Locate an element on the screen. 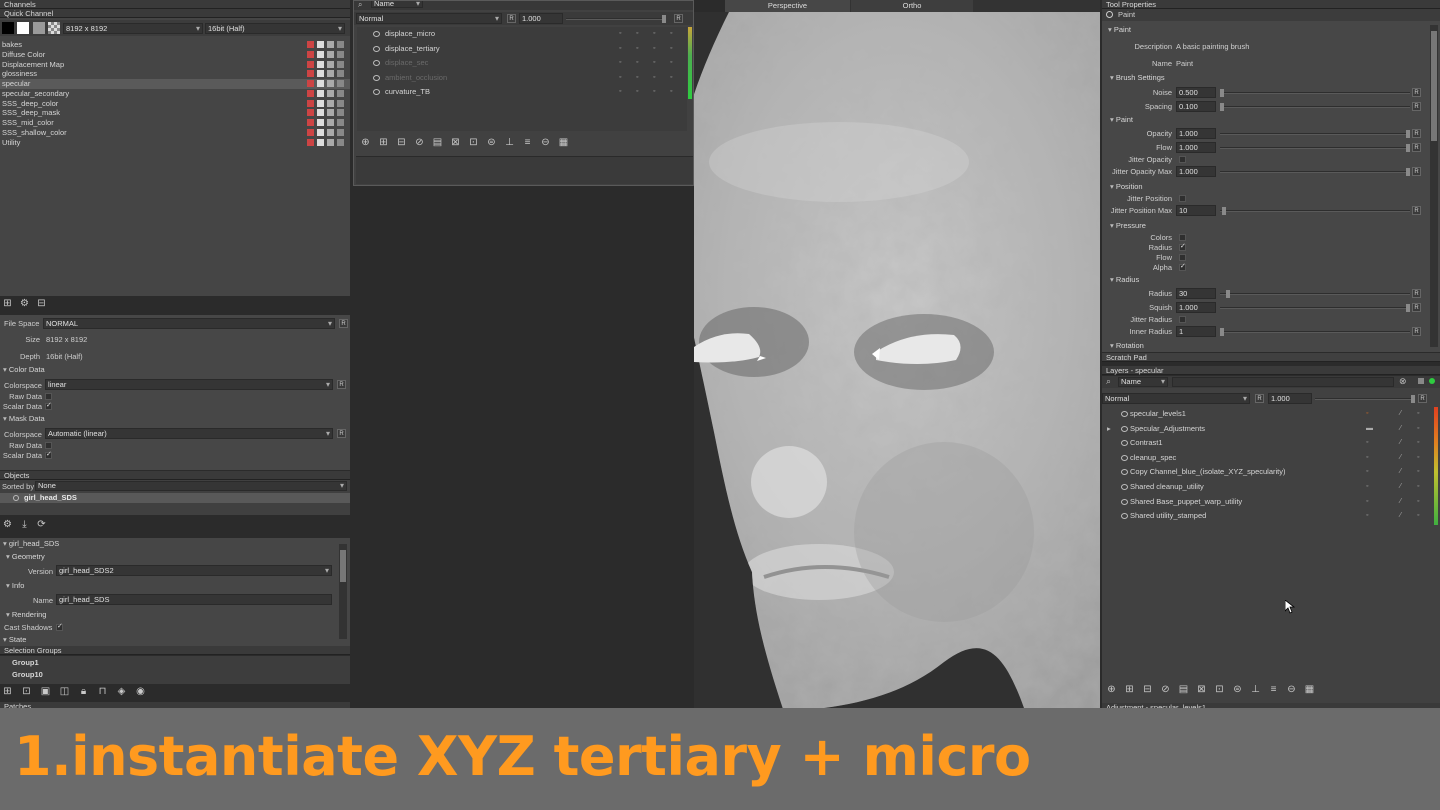  layers-search-icon: ⌕ is located at coordinates (1108, 381).